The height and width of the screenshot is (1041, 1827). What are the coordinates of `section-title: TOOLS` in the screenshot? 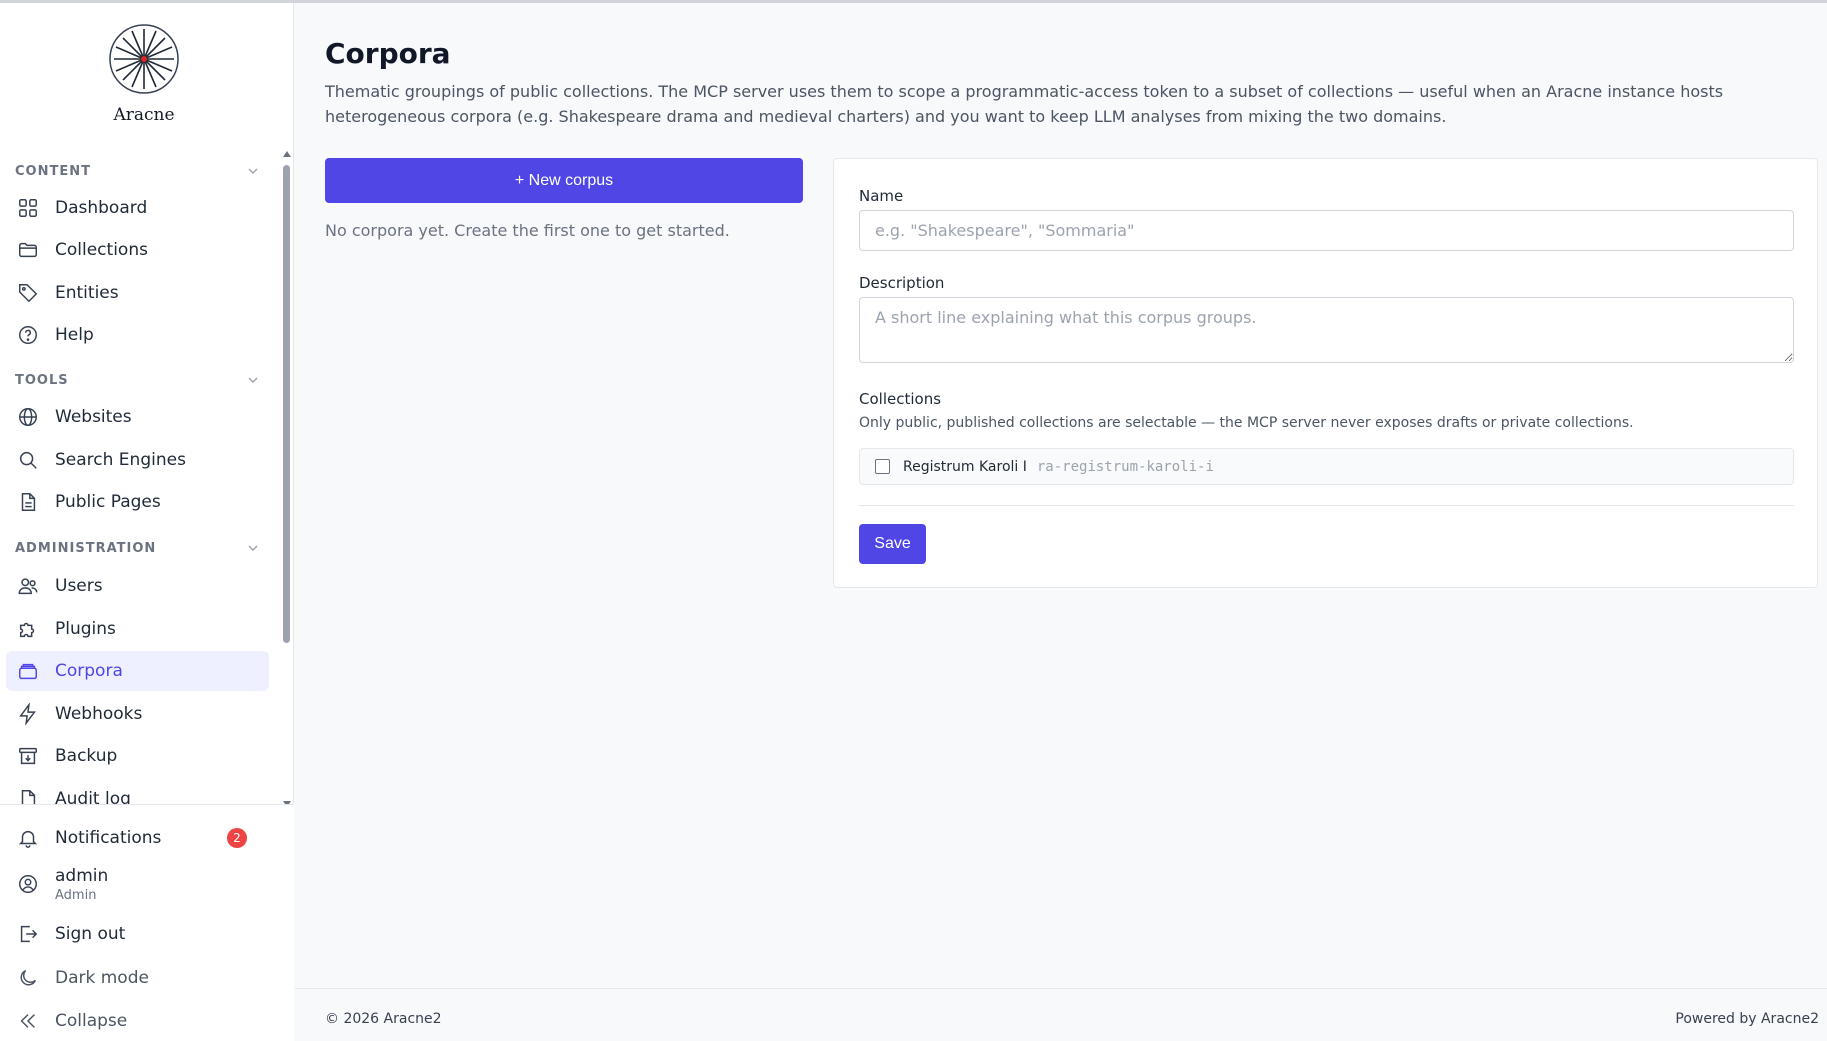 It's located at (42, 380).